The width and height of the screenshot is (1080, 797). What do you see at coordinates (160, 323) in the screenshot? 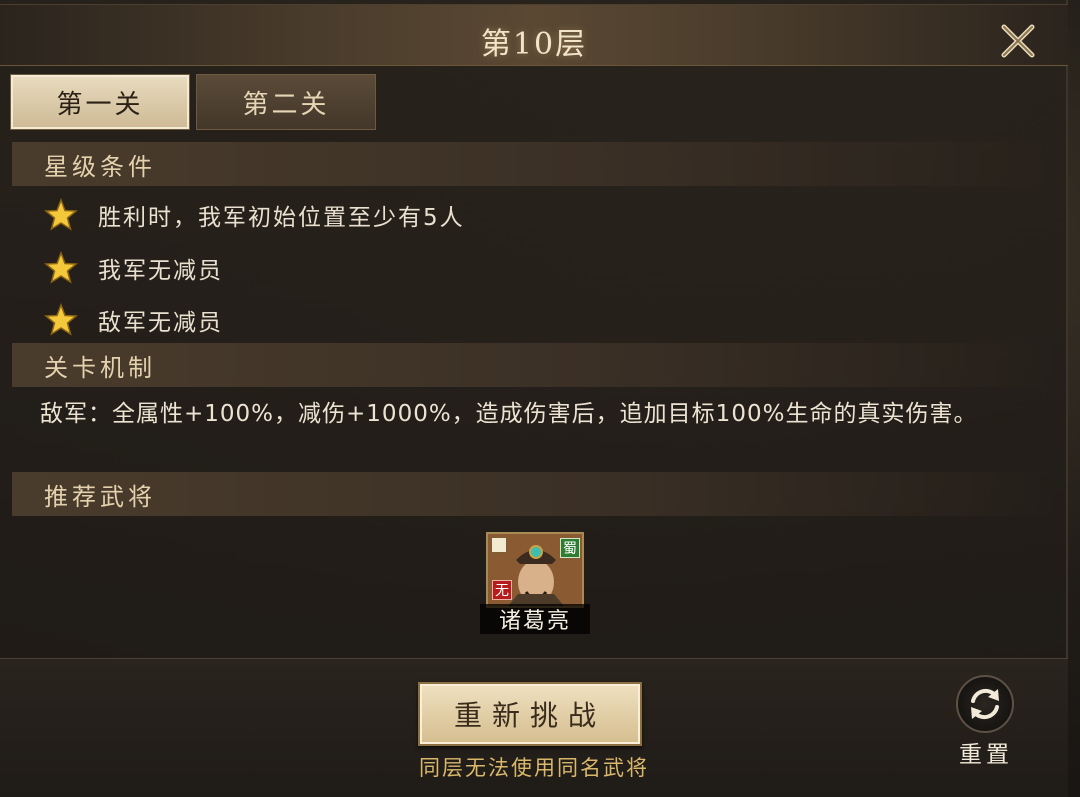
I see `condition-text: 敌军无减员` at bounding box center [160, 323].